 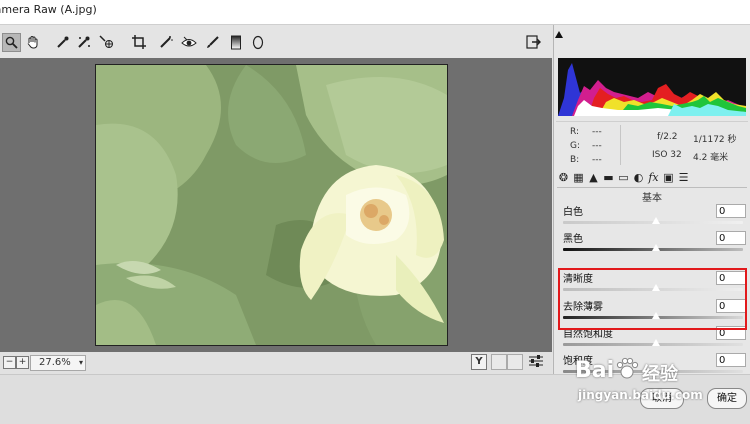 I want to click on crop-icon, so click(x=139, y=42).